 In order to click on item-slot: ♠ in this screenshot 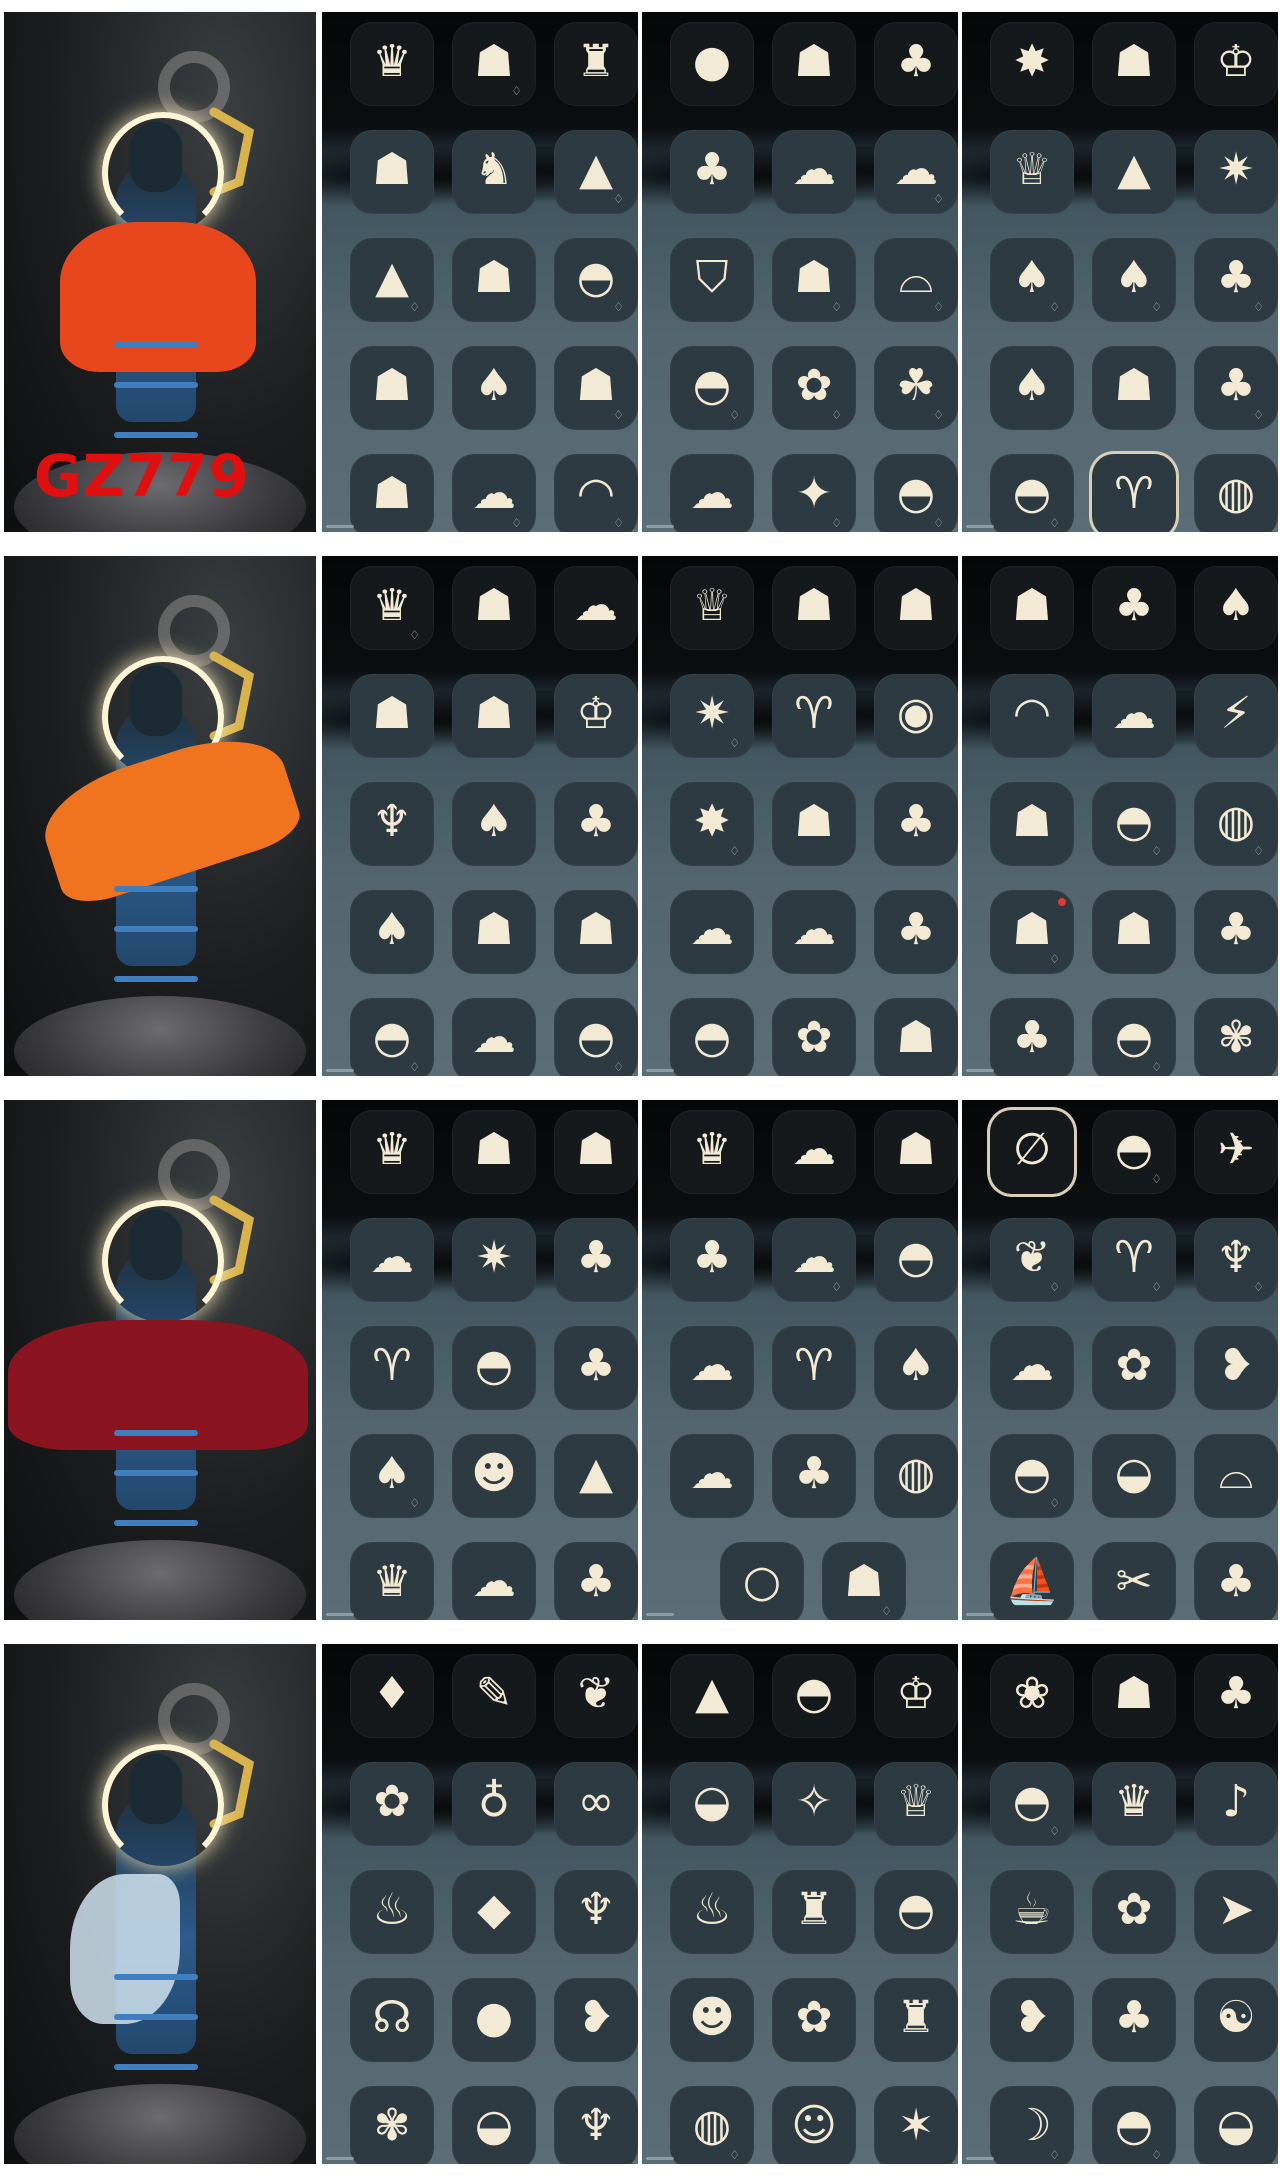, I will do `click(916, 1368)`.